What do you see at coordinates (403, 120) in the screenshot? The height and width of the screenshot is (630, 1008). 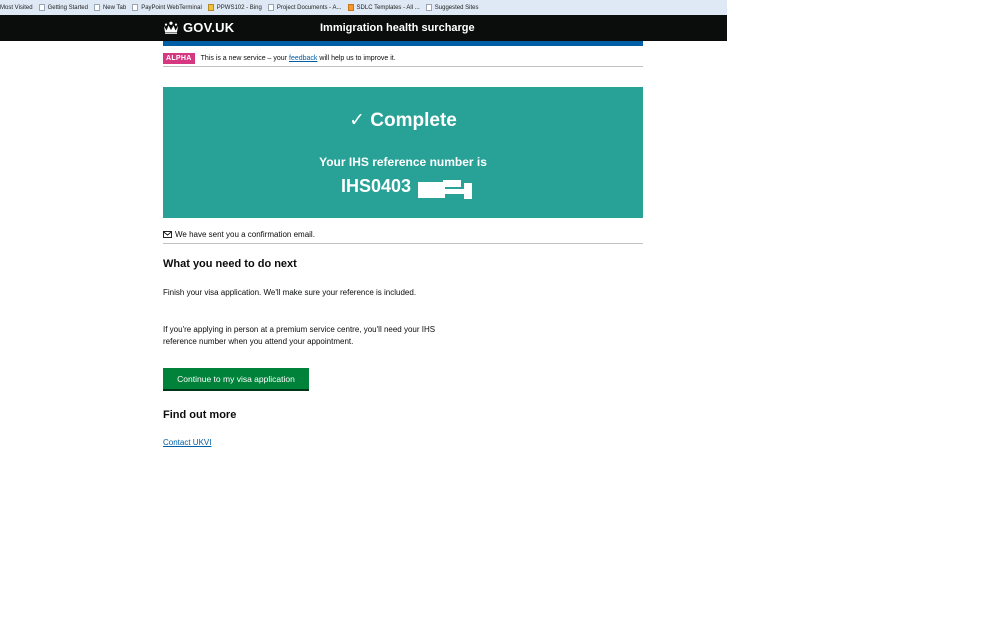 I see `panel-title: ✓ Complete` at bounding box center [403, 120].